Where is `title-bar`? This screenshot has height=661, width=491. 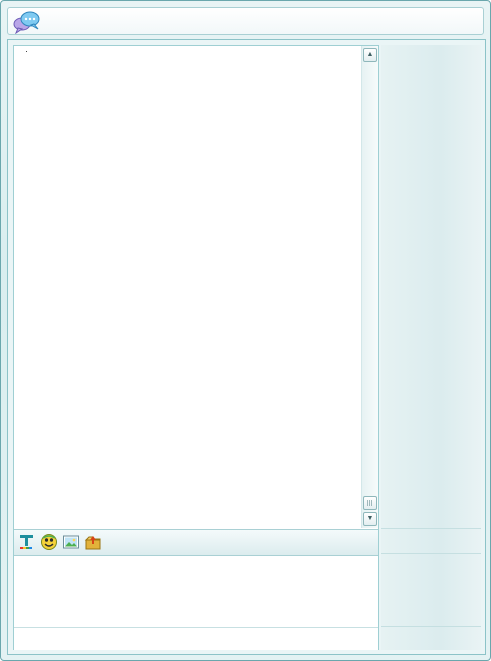 title-bar is located at coordinates (245, 21).